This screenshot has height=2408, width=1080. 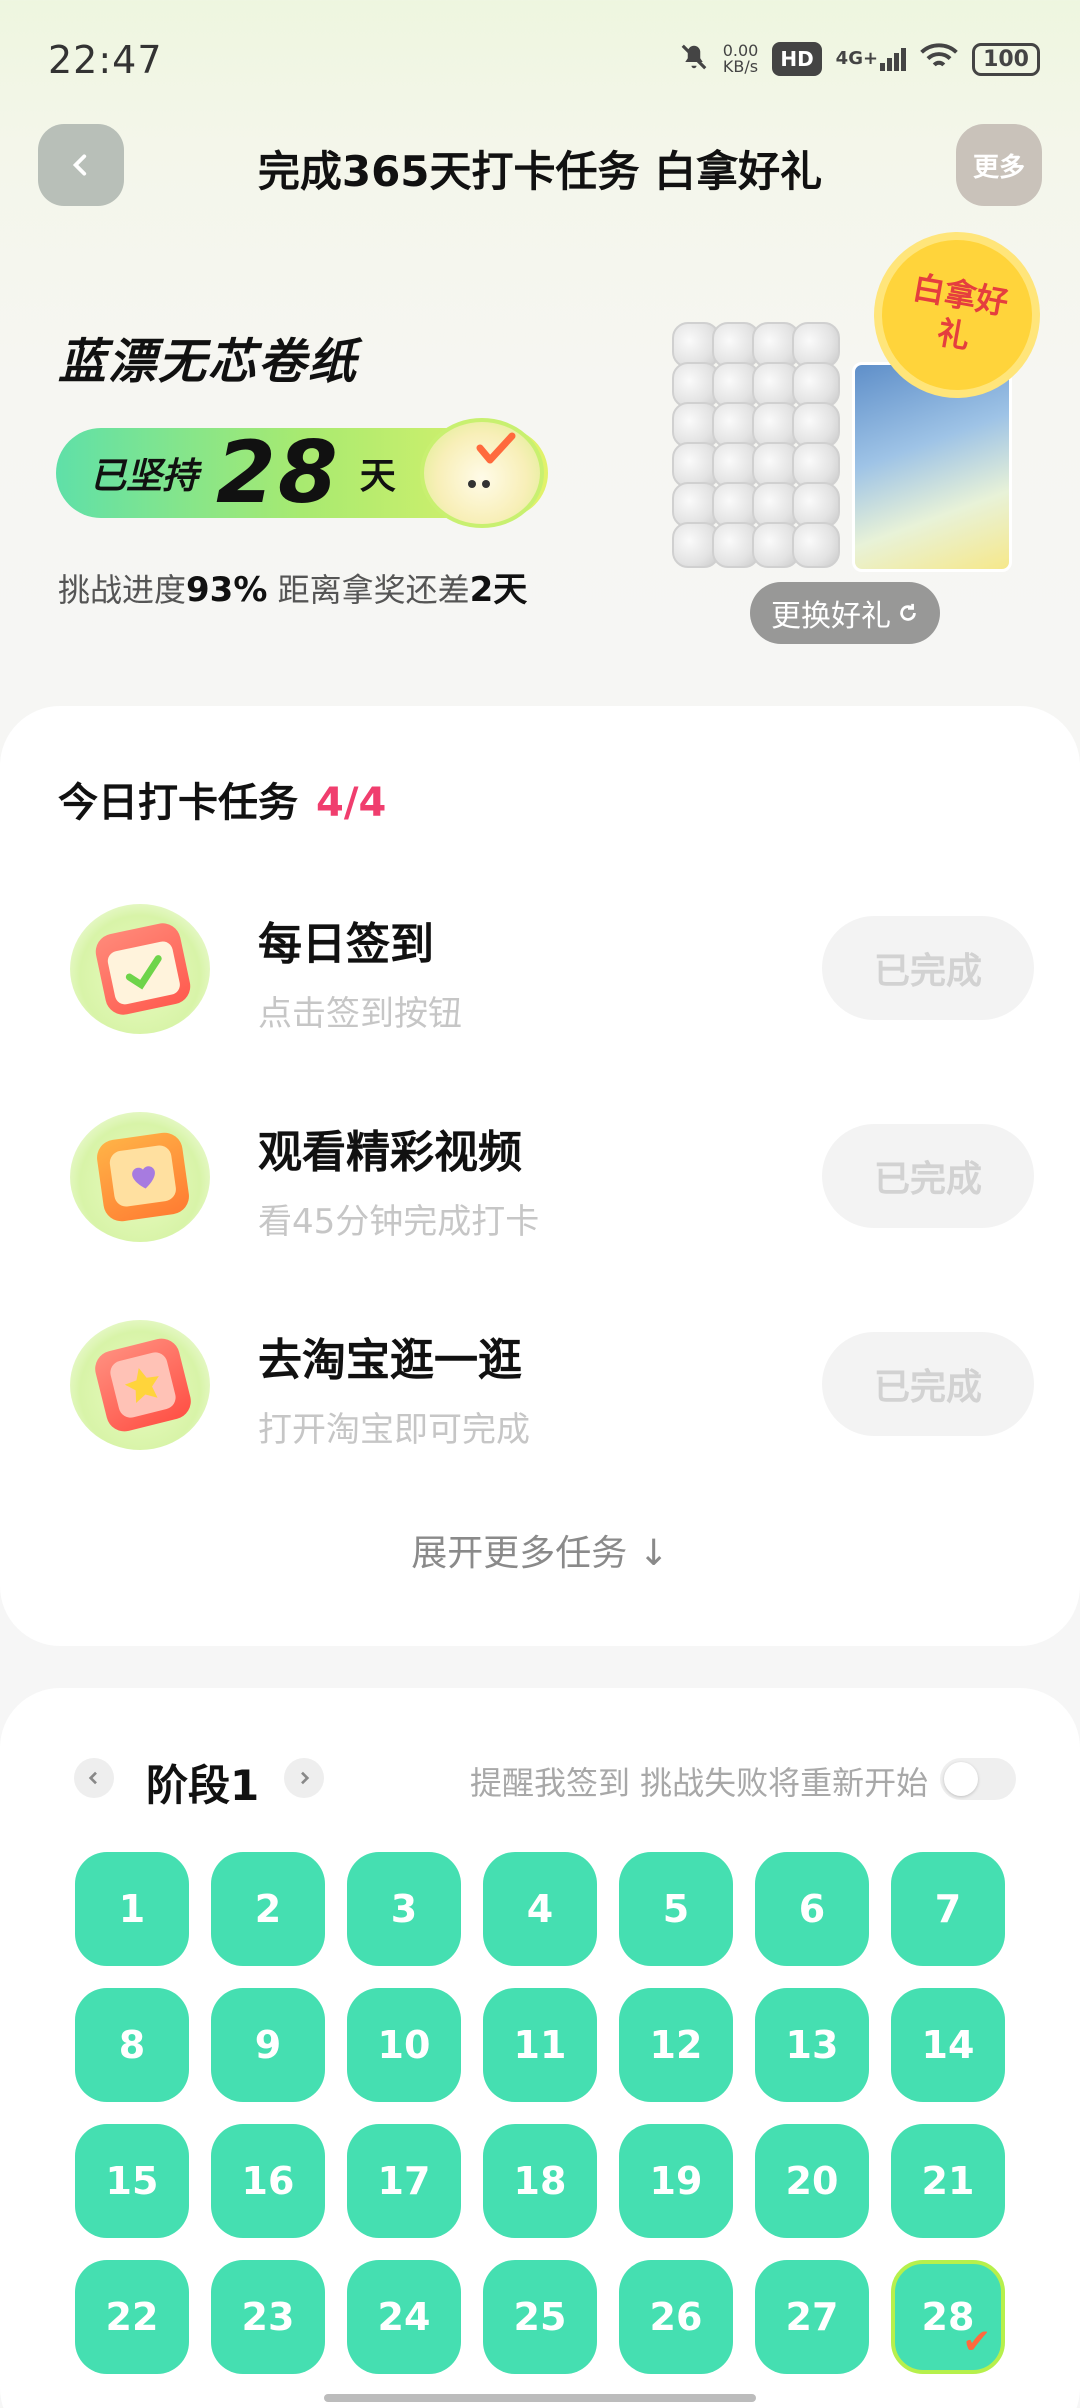 I want to click on product-image: 白拿好礼, so click(x=858, y=410).